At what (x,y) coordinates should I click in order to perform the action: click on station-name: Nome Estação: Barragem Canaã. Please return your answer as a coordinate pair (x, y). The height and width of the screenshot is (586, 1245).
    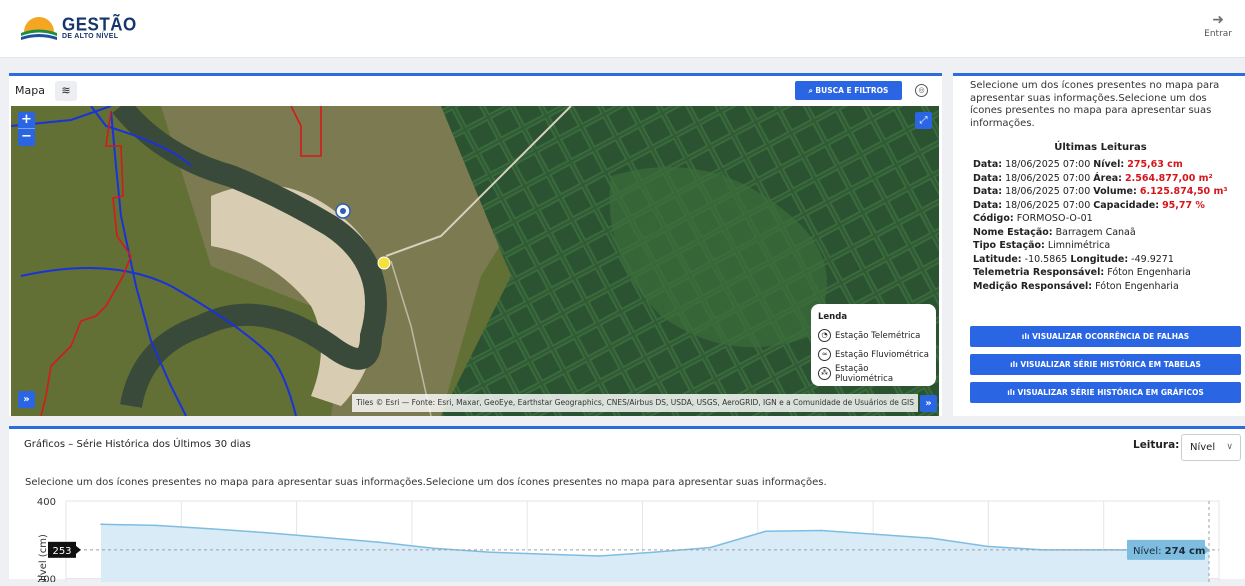
    Looking at the image, I should click on (1054, 232).